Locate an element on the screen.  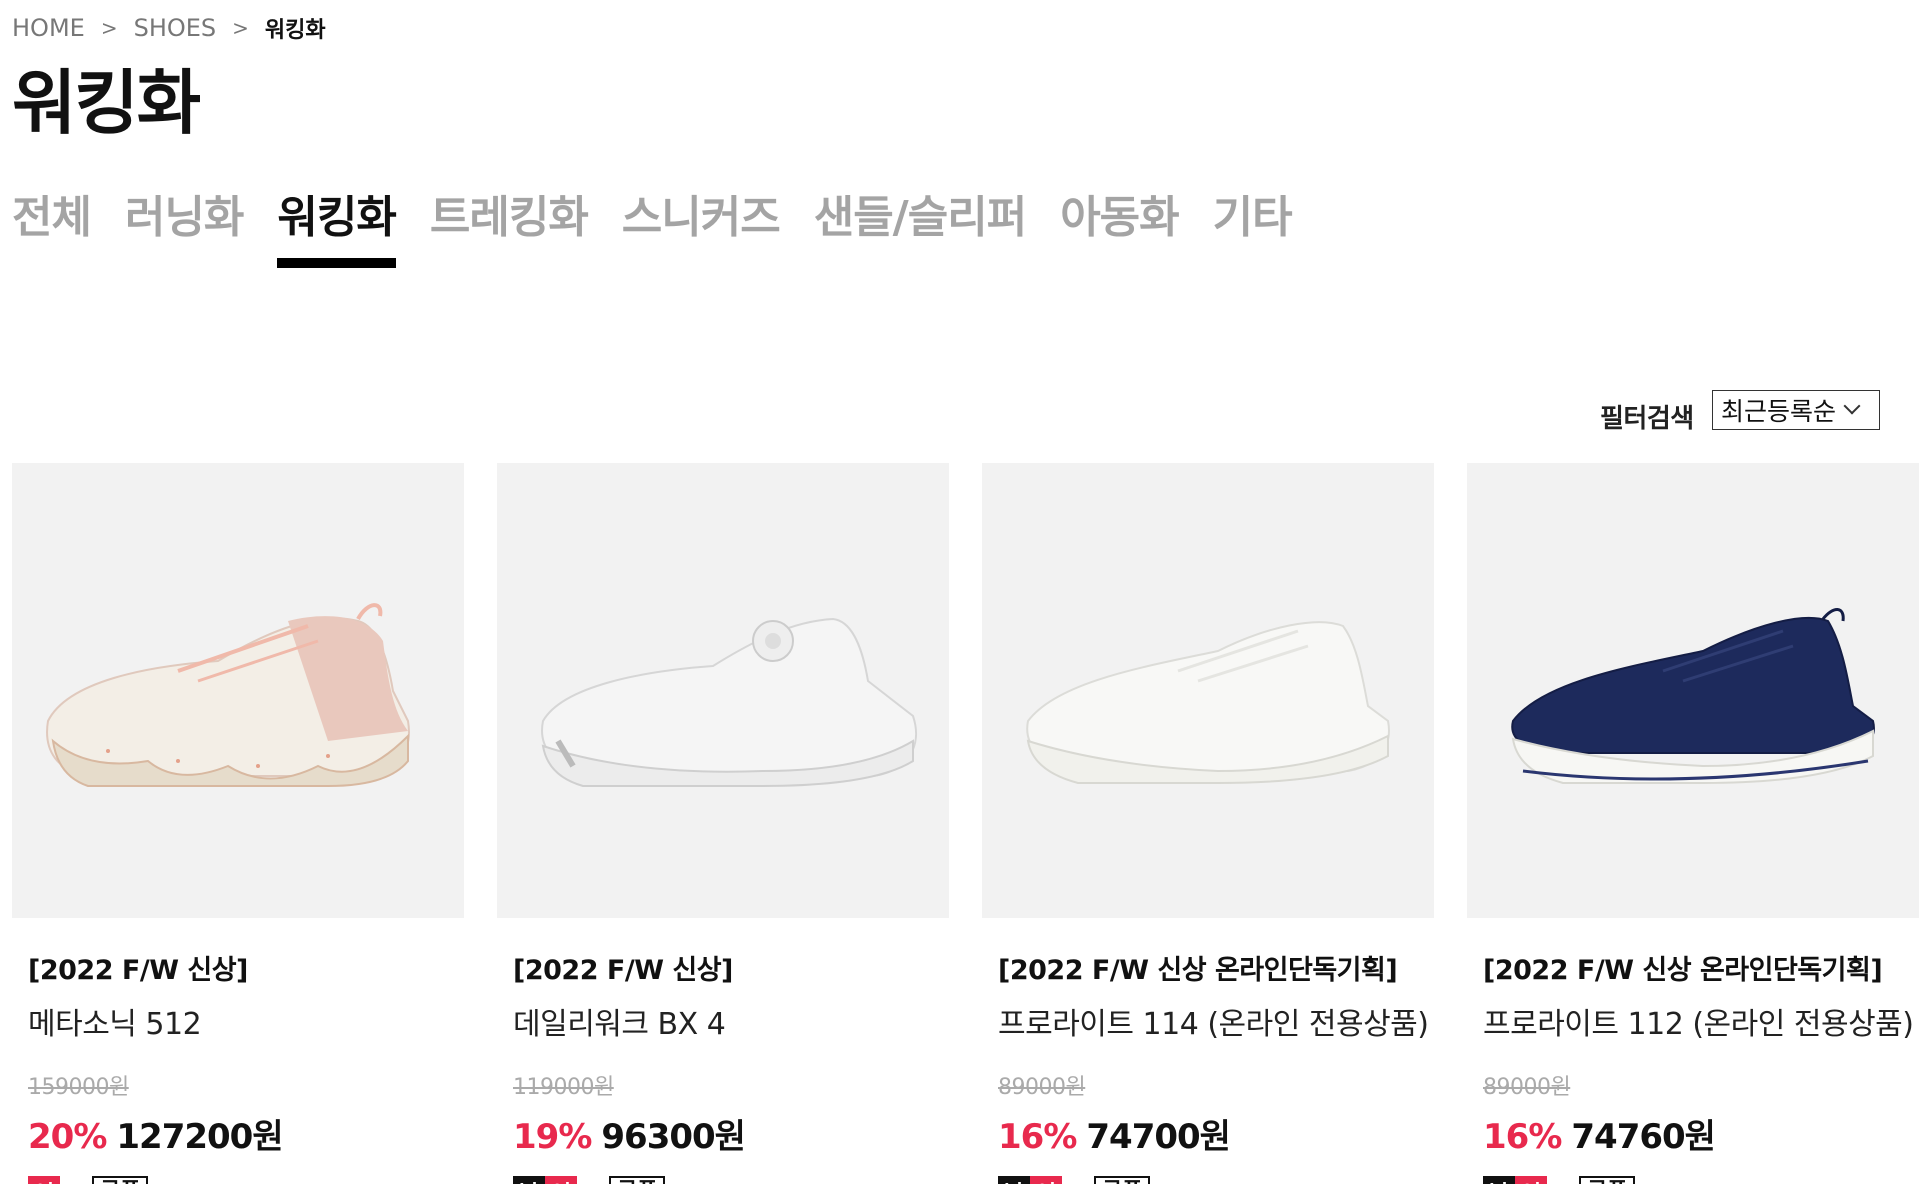
product-name: 메타소닉 512 is located at coordinates (246, 1021).